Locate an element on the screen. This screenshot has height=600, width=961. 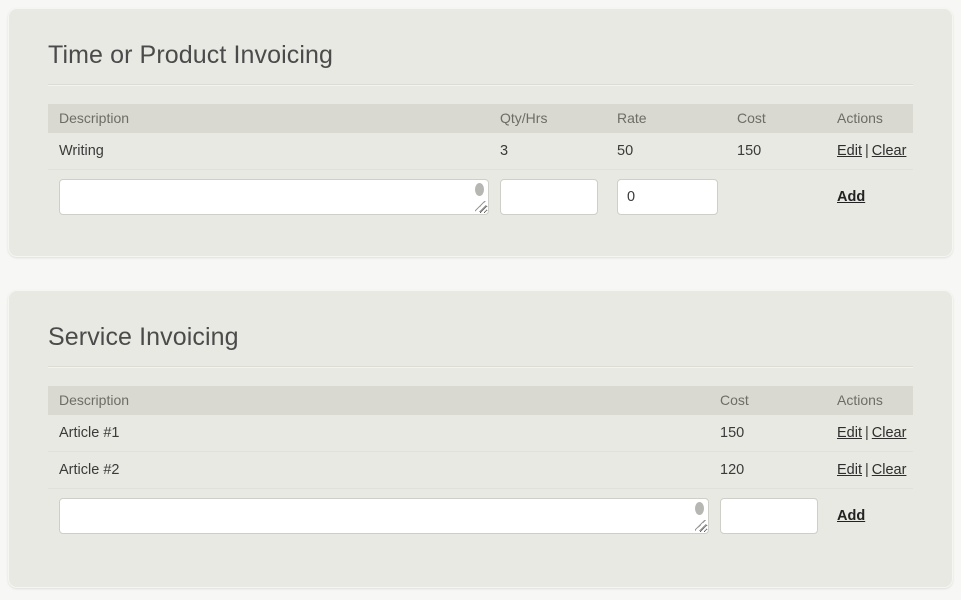
cell-qty-hrs: 3 is located at coordinates (547, 151).